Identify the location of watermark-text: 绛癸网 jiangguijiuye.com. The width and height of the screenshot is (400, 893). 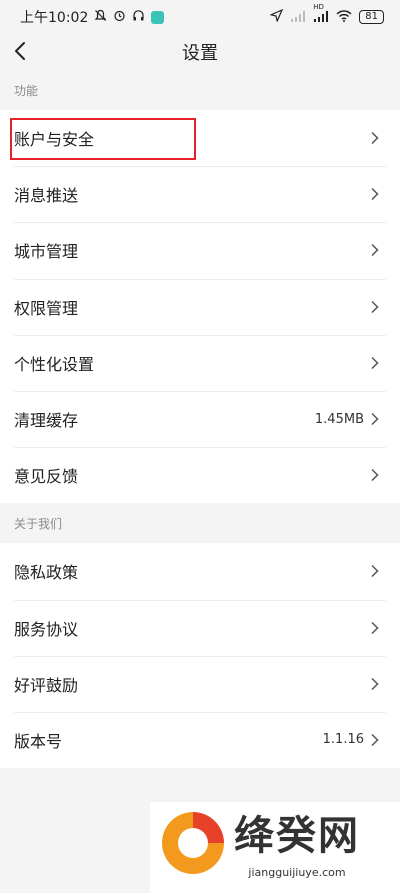
(297, 843).